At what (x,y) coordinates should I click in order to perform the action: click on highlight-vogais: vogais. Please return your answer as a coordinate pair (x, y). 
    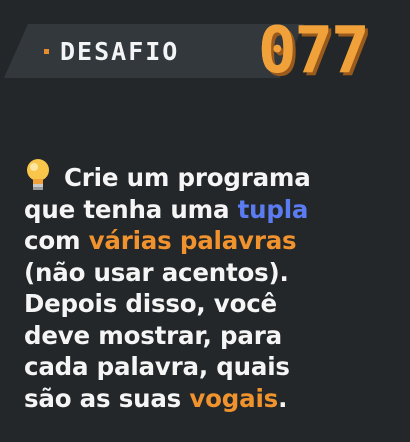
    Looking at the image, I should click on (234, 398).